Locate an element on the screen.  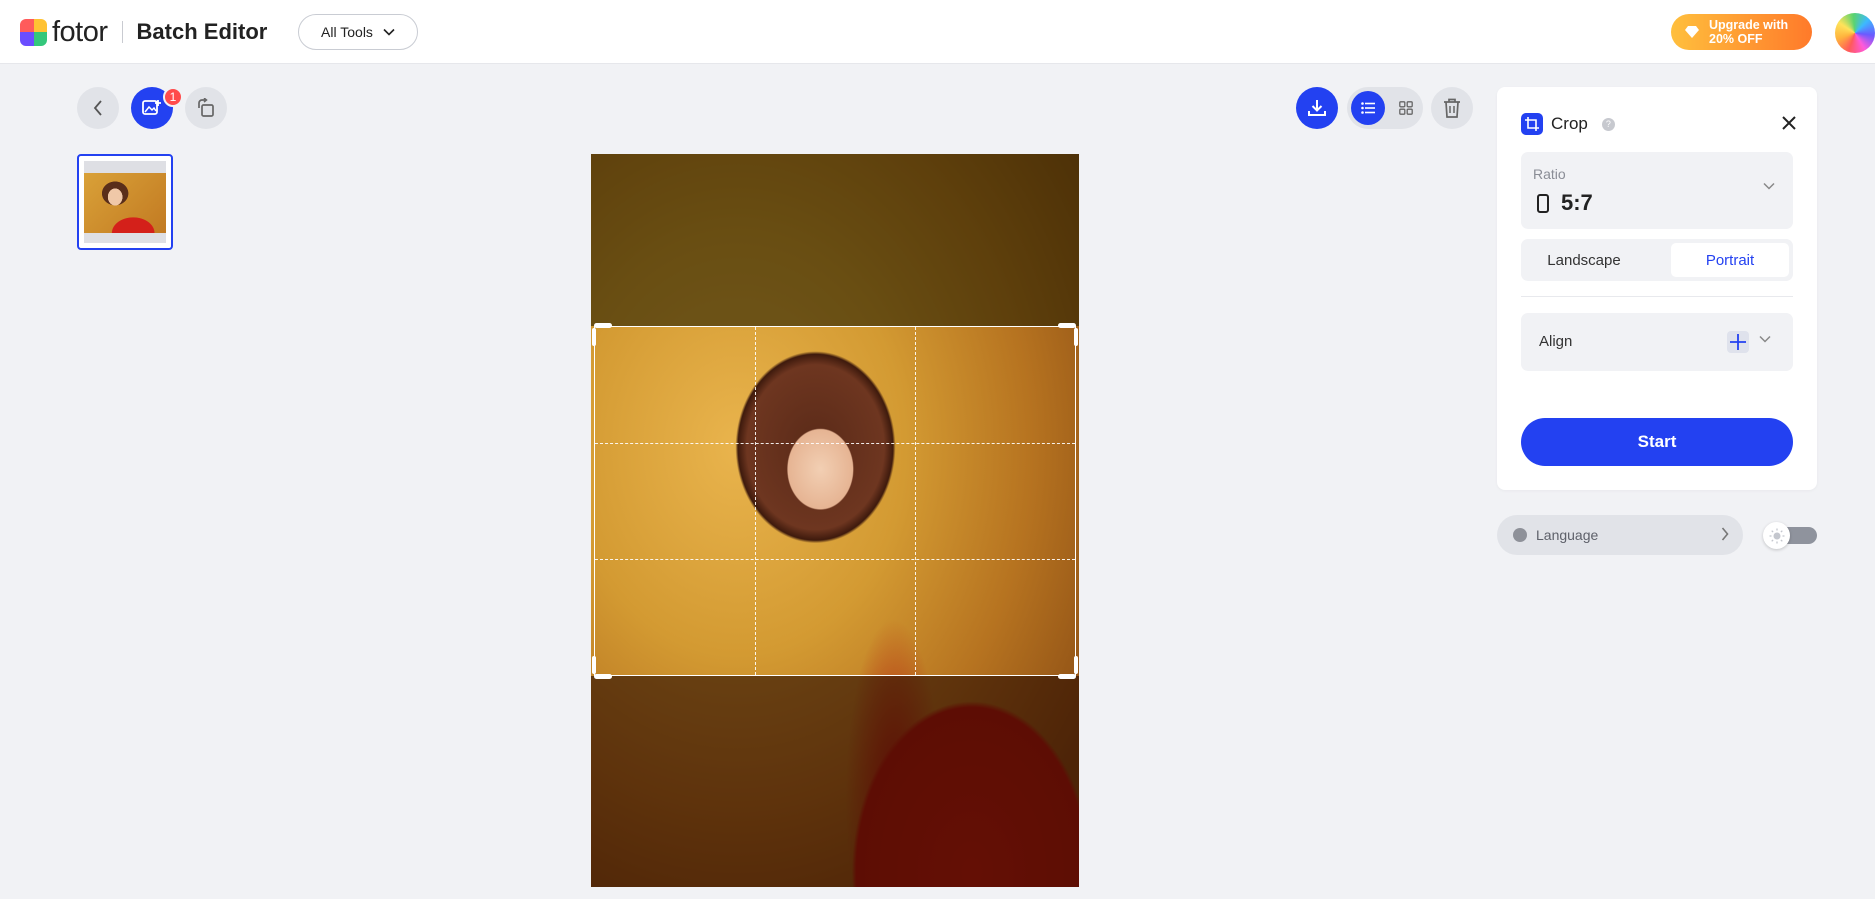
start-button: Start is located at coordinates (1657, 442).